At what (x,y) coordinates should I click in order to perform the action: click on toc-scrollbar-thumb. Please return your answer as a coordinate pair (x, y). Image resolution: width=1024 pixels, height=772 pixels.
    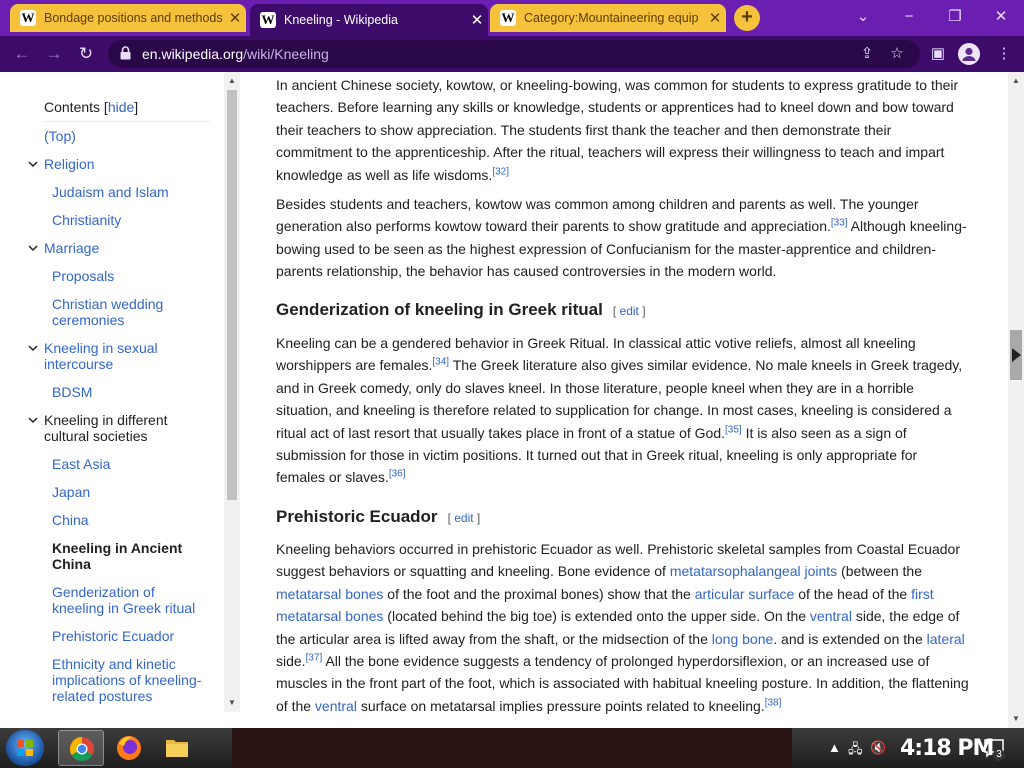
    Looking at the image, I should click on (232, 295).